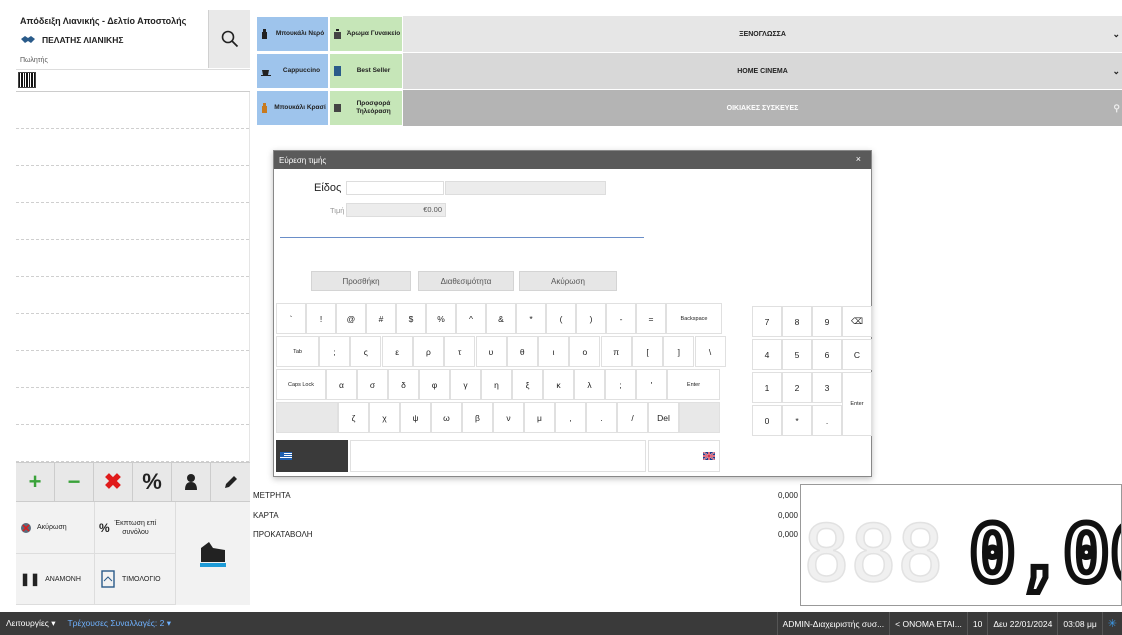 The height and width of the screenshot is (635, 1122). Describe the element at coordinates (366, 34) in the screenshot. I see `product-button: Άρωμα Γυναικείο` at that location.